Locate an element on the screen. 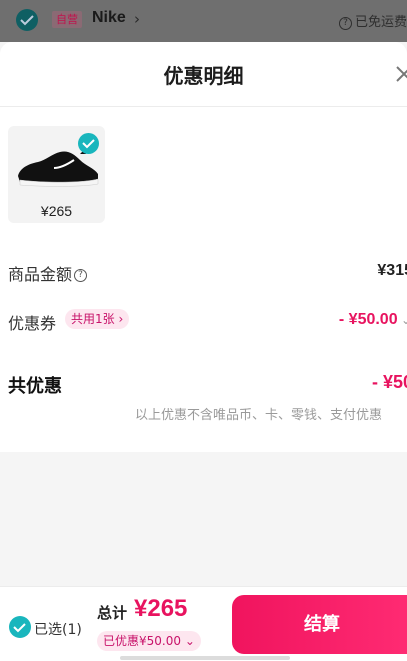 The width and height of the screenshot is (407, 661). discount-summary-text: 已优惠¥50.00 is located at coordinates (142, 641).